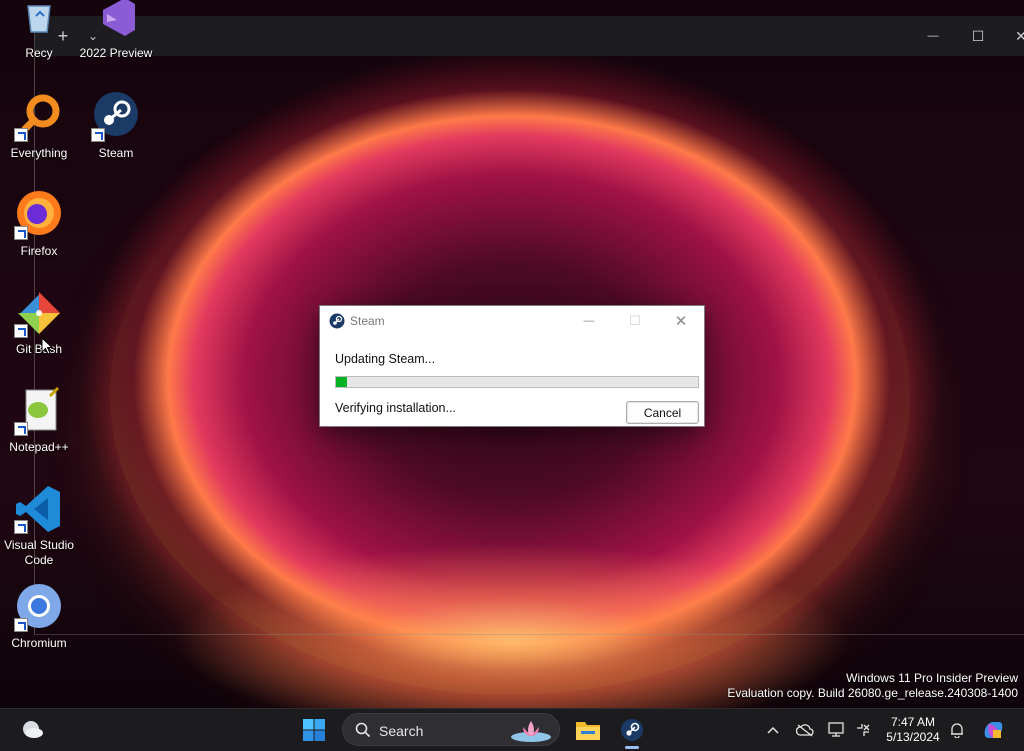 Image resolution: width=1024 pixels, height=751 pixels. I want to click on visual-studio-icon, so click(116, 21).